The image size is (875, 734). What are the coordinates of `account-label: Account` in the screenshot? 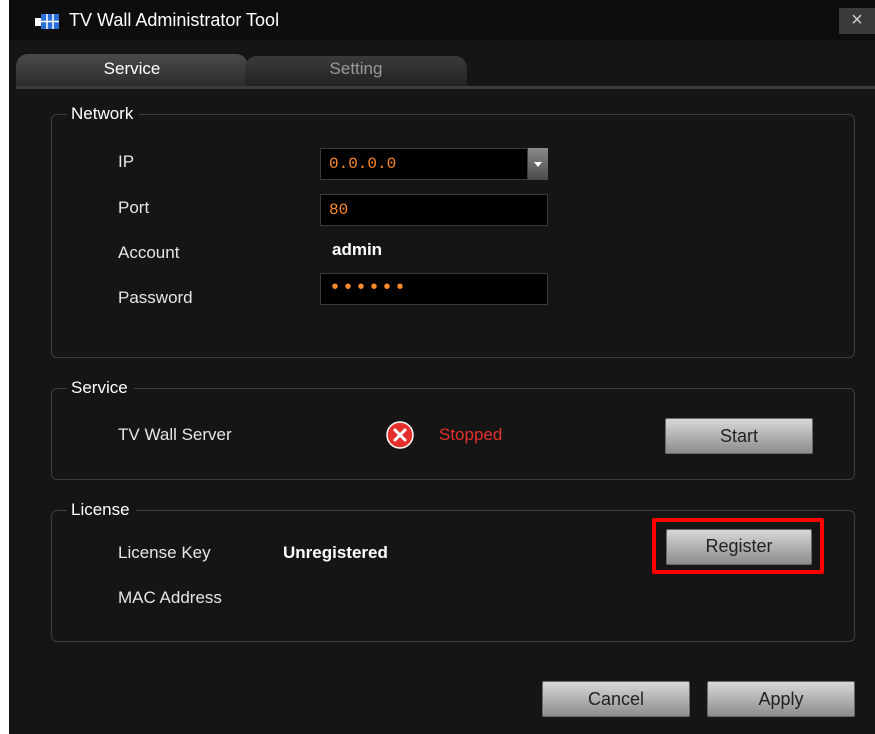 It's located at (149, 252).